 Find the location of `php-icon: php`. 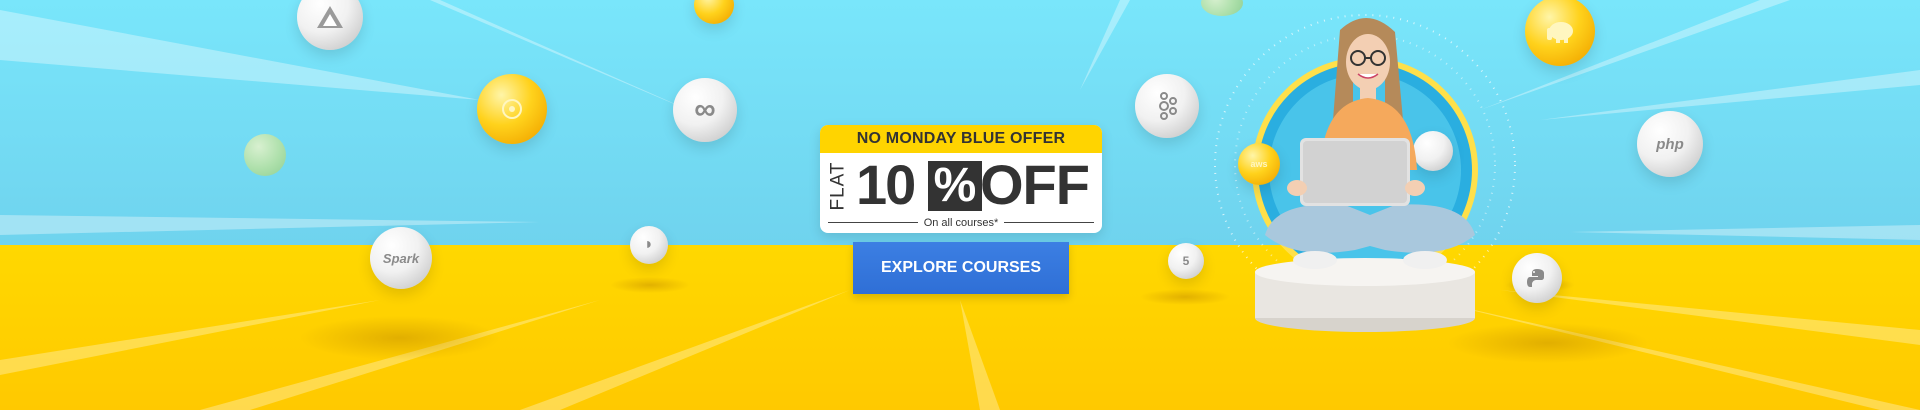

php-icon: php is located at coordinates (1670, 144).